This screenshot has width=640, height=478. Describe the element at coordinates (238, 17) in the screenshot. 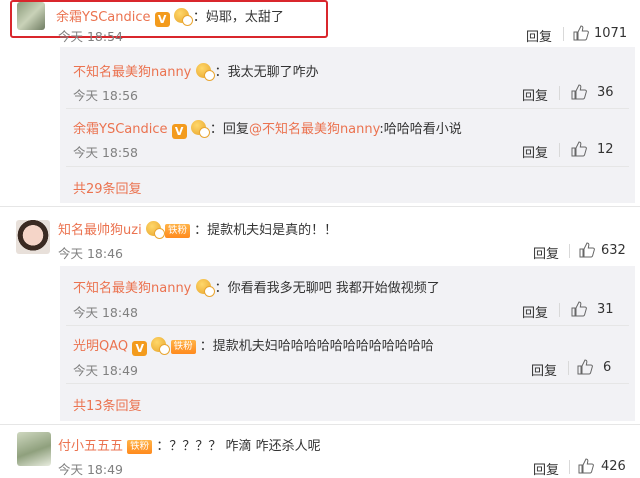

I see `comment-text: ：妈耶，太甜了` at that location.